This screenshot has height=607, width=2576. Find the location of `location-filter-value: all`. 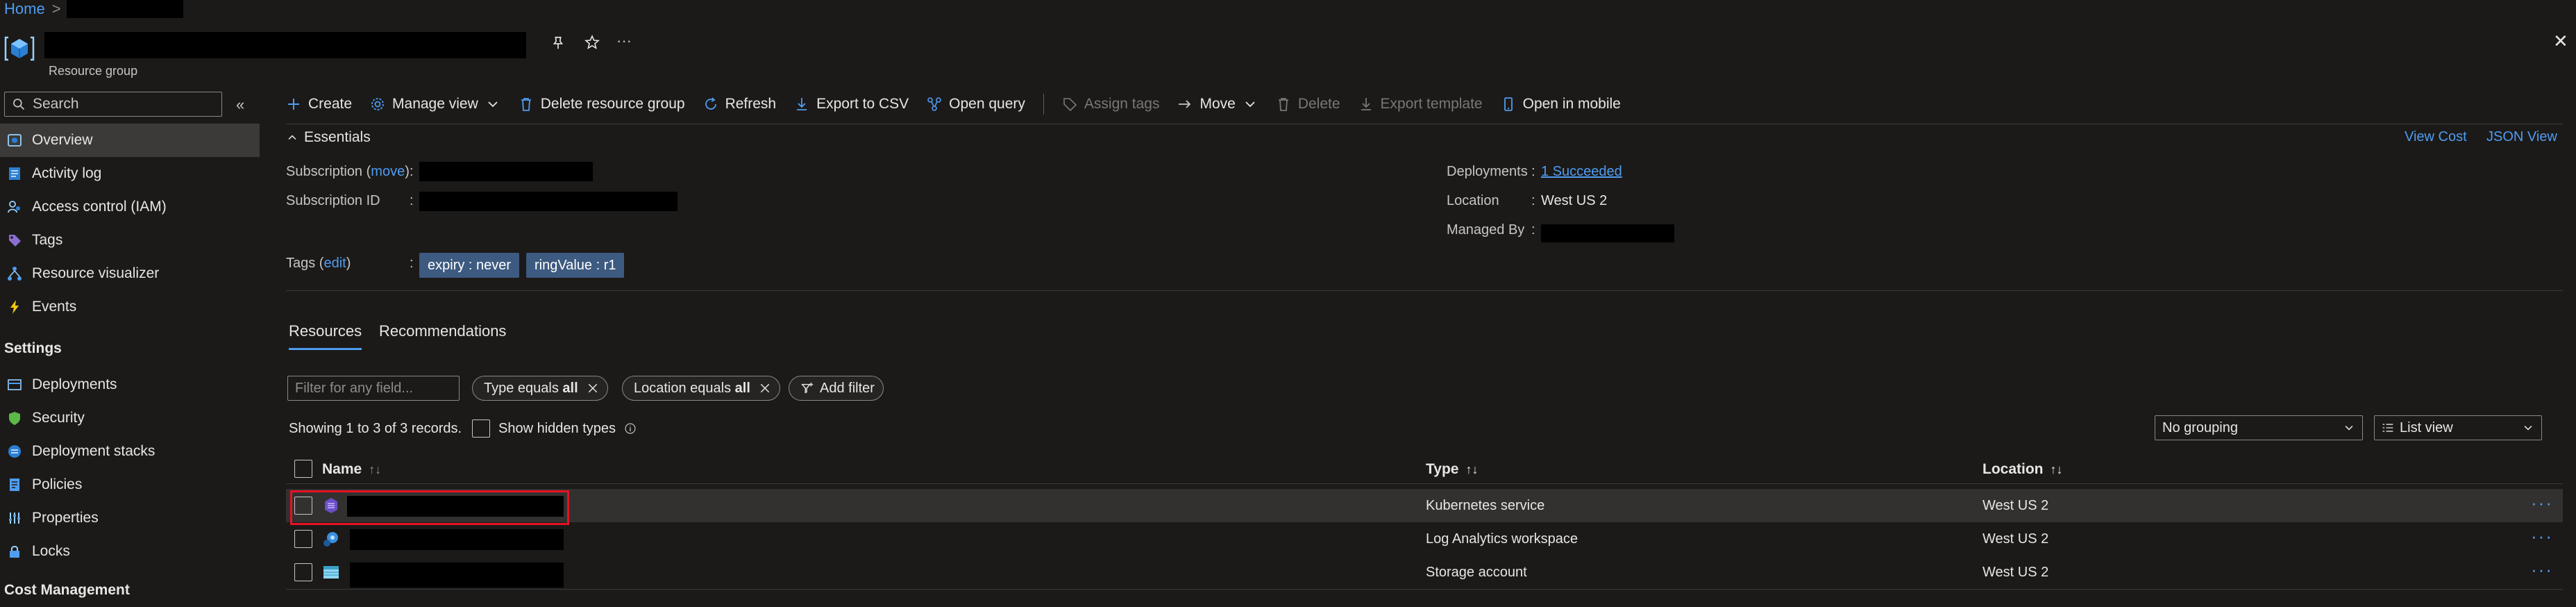

location-filter-value: all is located at coordinates (742, 388).